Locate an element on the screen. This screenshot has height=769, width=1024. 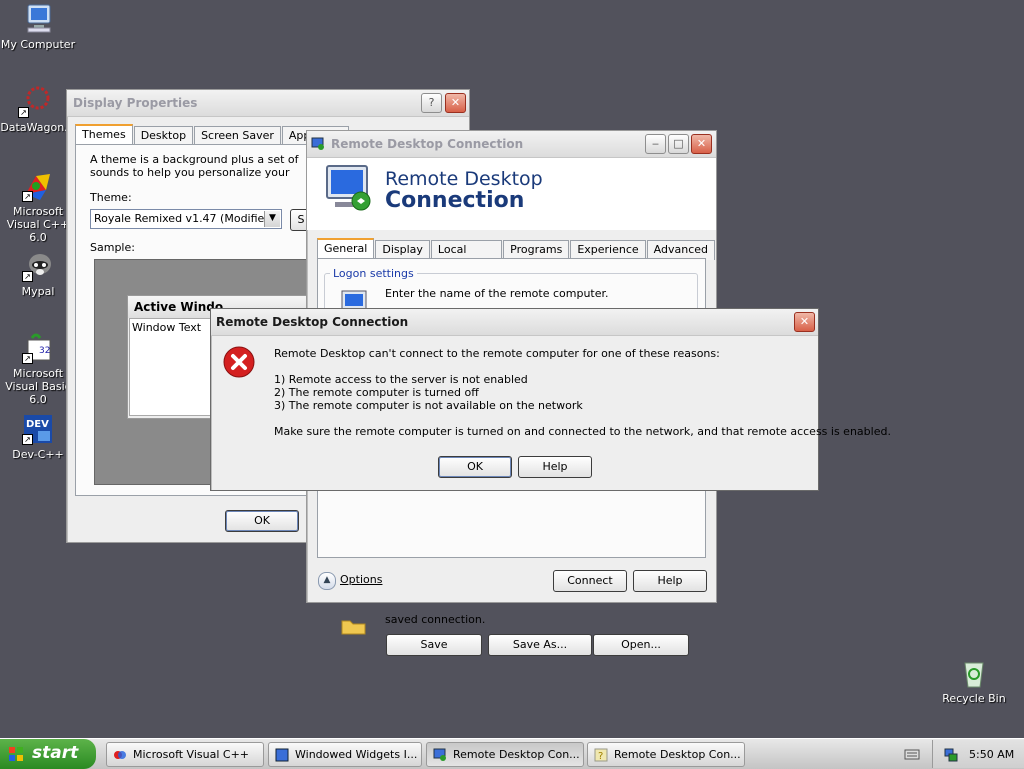
window-title: Display Properties is located at coordinates (135, 103).